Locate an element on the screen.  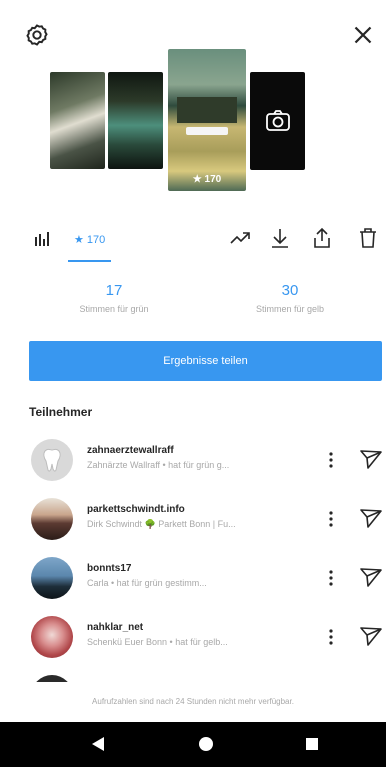
poll-option-stat: 17 Stimmen für grün is located at coordinates (114, 298).